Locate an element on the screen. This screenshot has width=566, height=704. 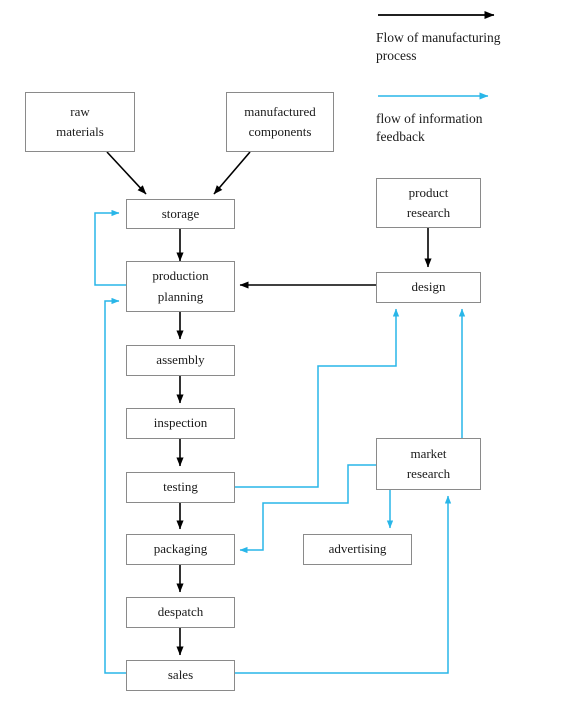
legend-information-feedback-label: flow of information feedback is located at coordinates (461, 128).